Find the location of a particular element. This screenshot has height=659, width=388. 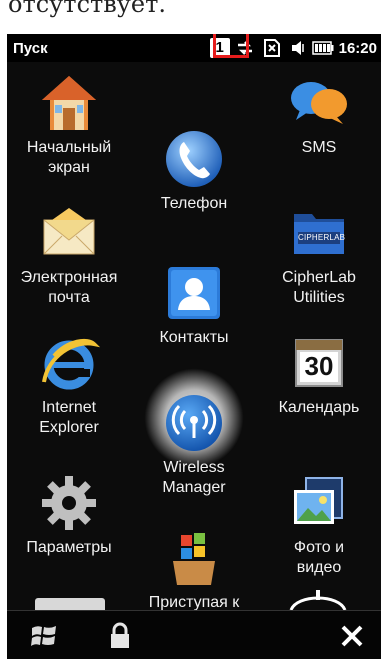

battery-icon is located at coordinates (322, 48).